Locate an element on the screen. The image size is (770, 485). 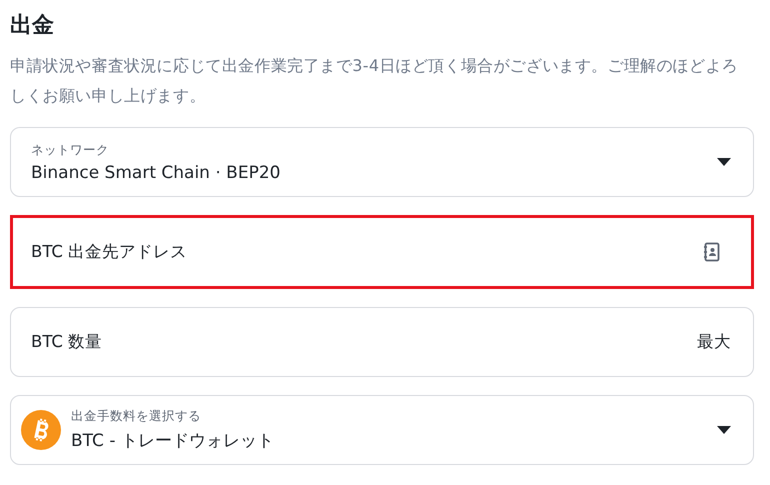
input-field: BTC 出金先アドレス is located at coordinates (382, 252).